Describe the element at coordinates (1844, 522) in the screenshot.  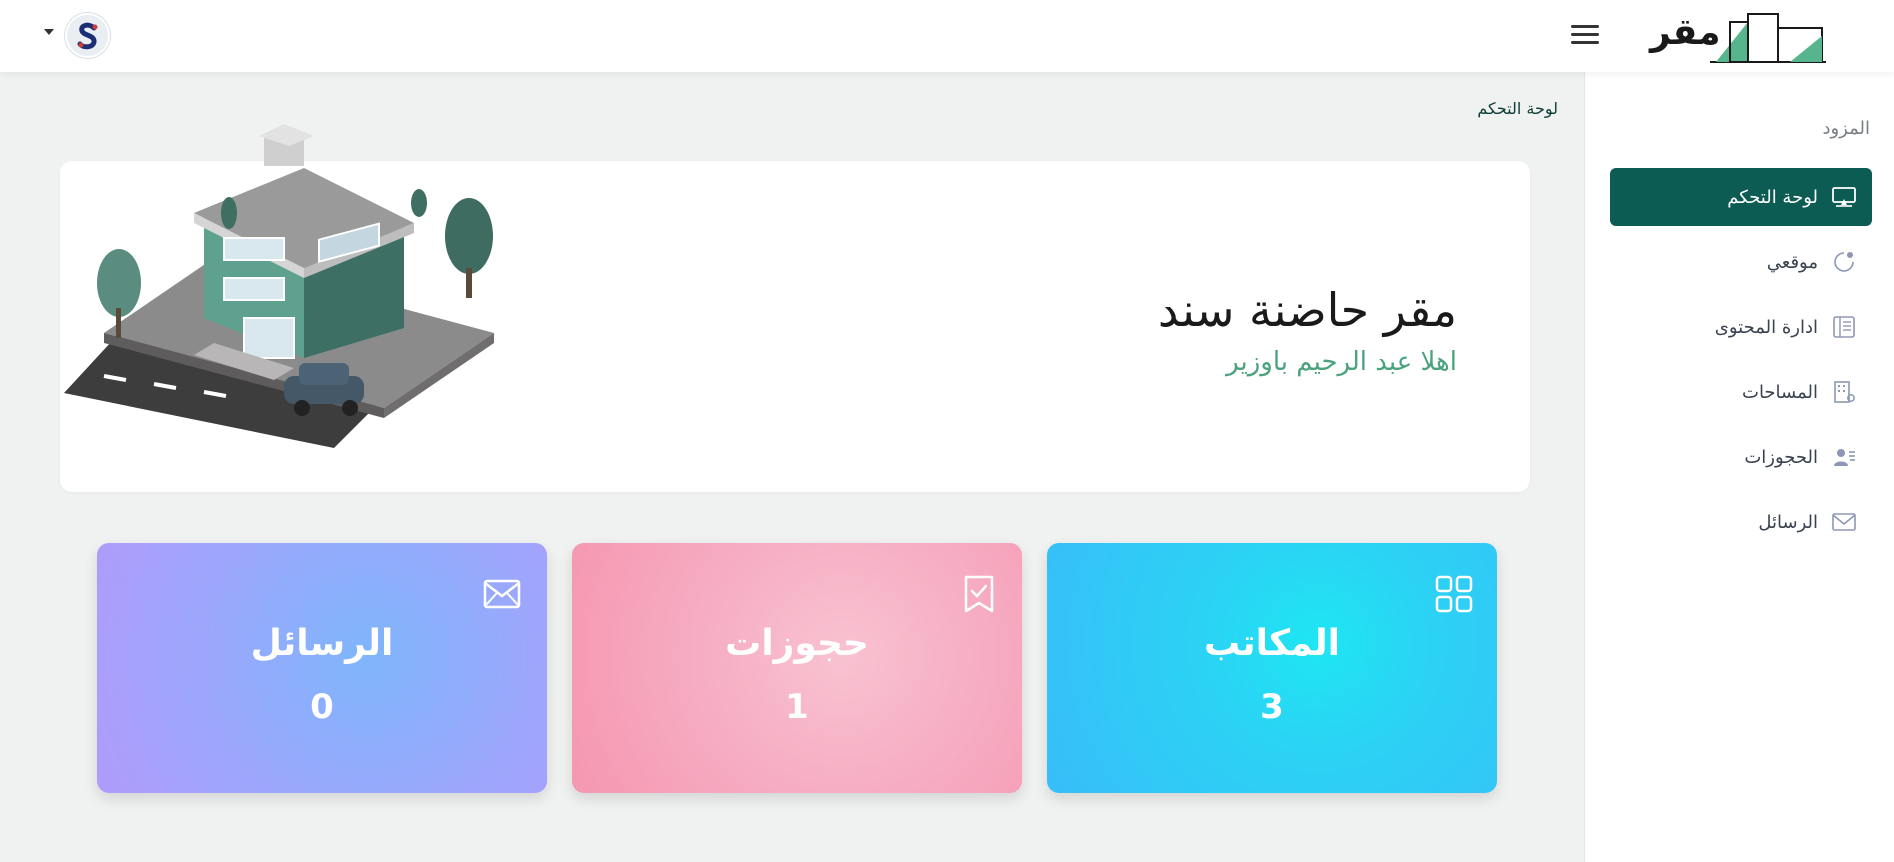
I see `mail-icon` at that location.